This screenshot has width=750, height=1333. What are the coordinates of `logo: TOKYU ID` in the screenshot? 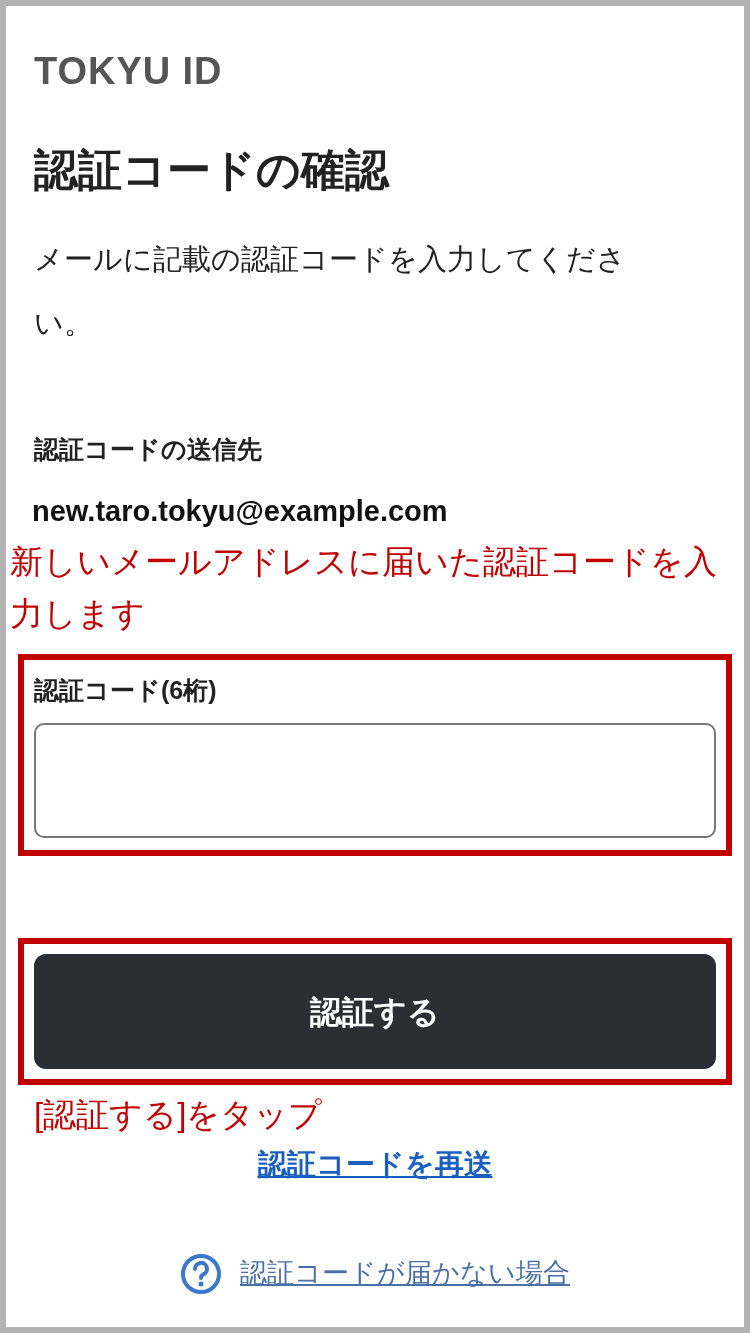 It's located at (129, 71).